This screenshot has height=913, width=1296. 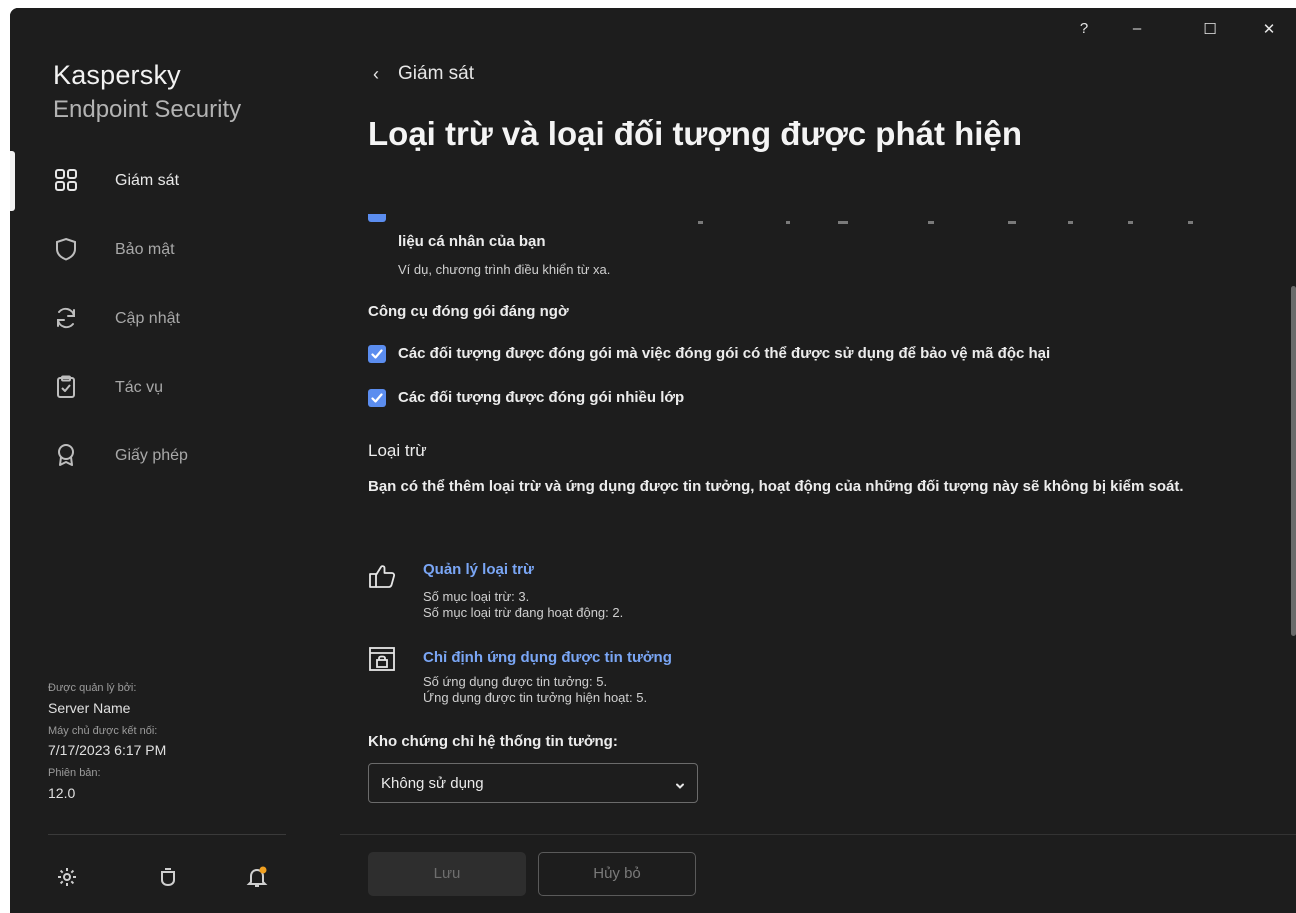 What do you see at coordinates (515, 681) in the screenshot?
I see `trusted-apps-count: Số ứng dụng được tin tưởng: 5.` at bounding box center [515, 681].